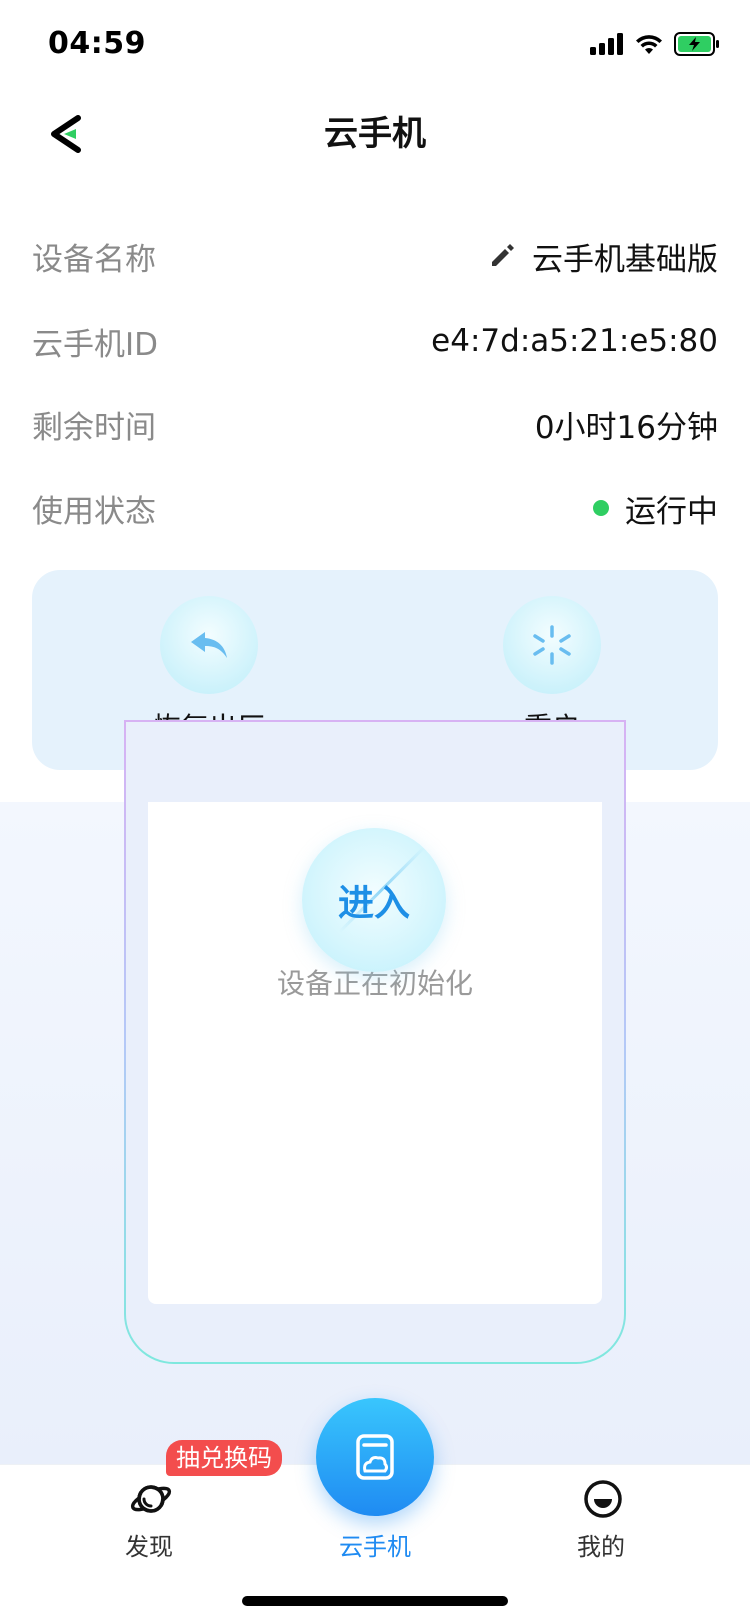 This screenshot has width=750, height=1624. What do you see at coordinates (375, 1601) in the screenshot?
I see `home-indicator` at bounding box center [375, 1601].